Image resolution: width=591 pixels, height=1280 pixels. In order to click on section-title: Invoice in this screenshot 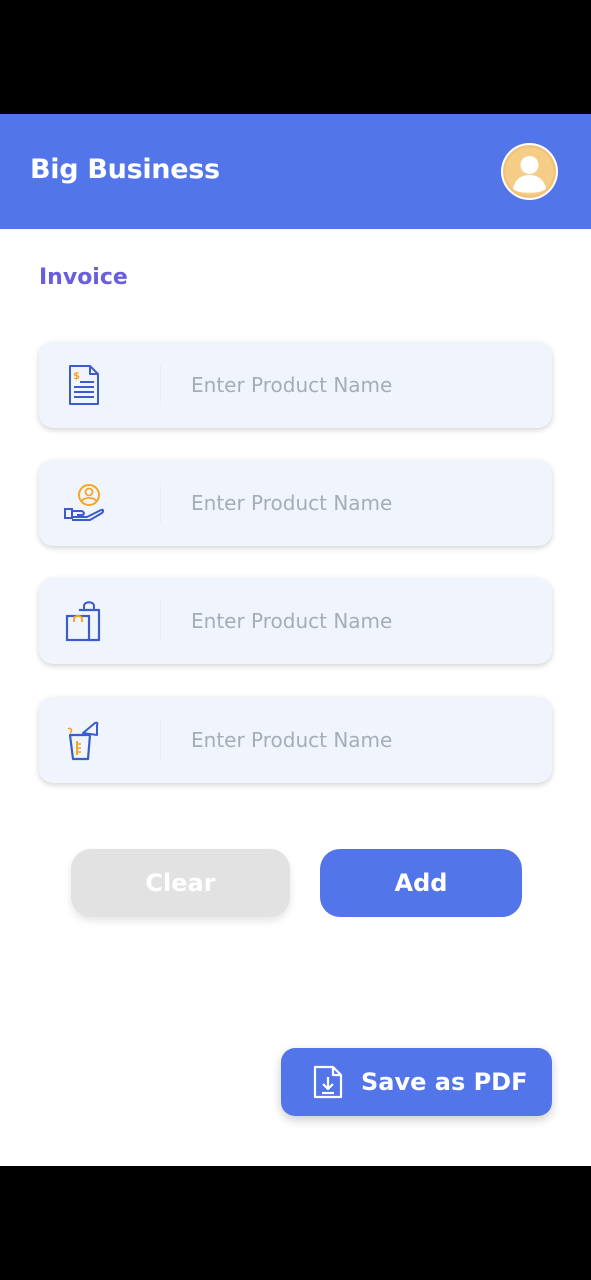, I will do `click(83, 277)`.